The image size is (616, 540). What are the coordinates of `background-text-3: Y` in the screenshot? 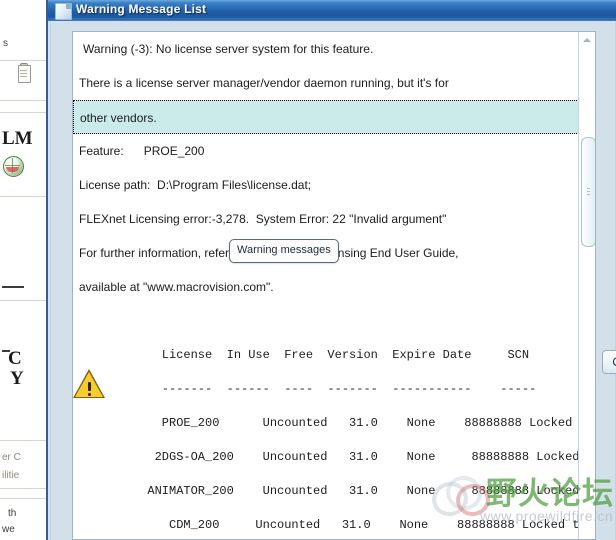 It's located at (17, 378).